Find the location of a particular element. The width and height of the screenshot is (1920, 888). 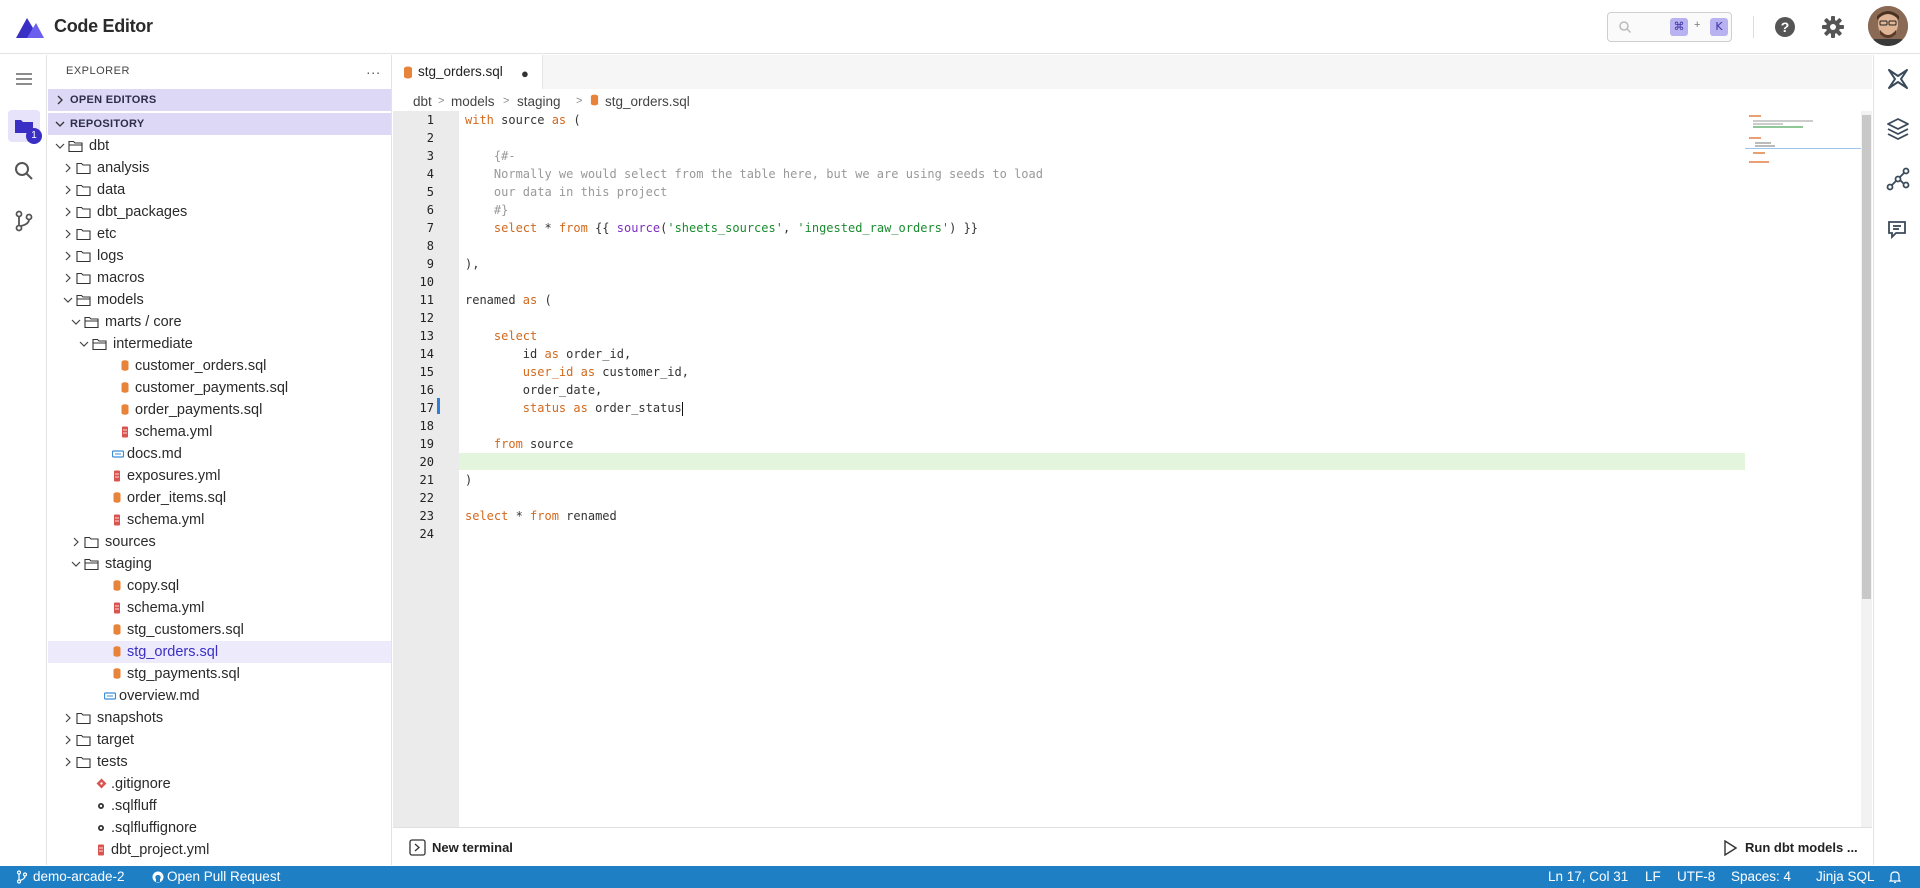

open-pull-request-link: Open Pull Request is located at coordinates (223, 876).